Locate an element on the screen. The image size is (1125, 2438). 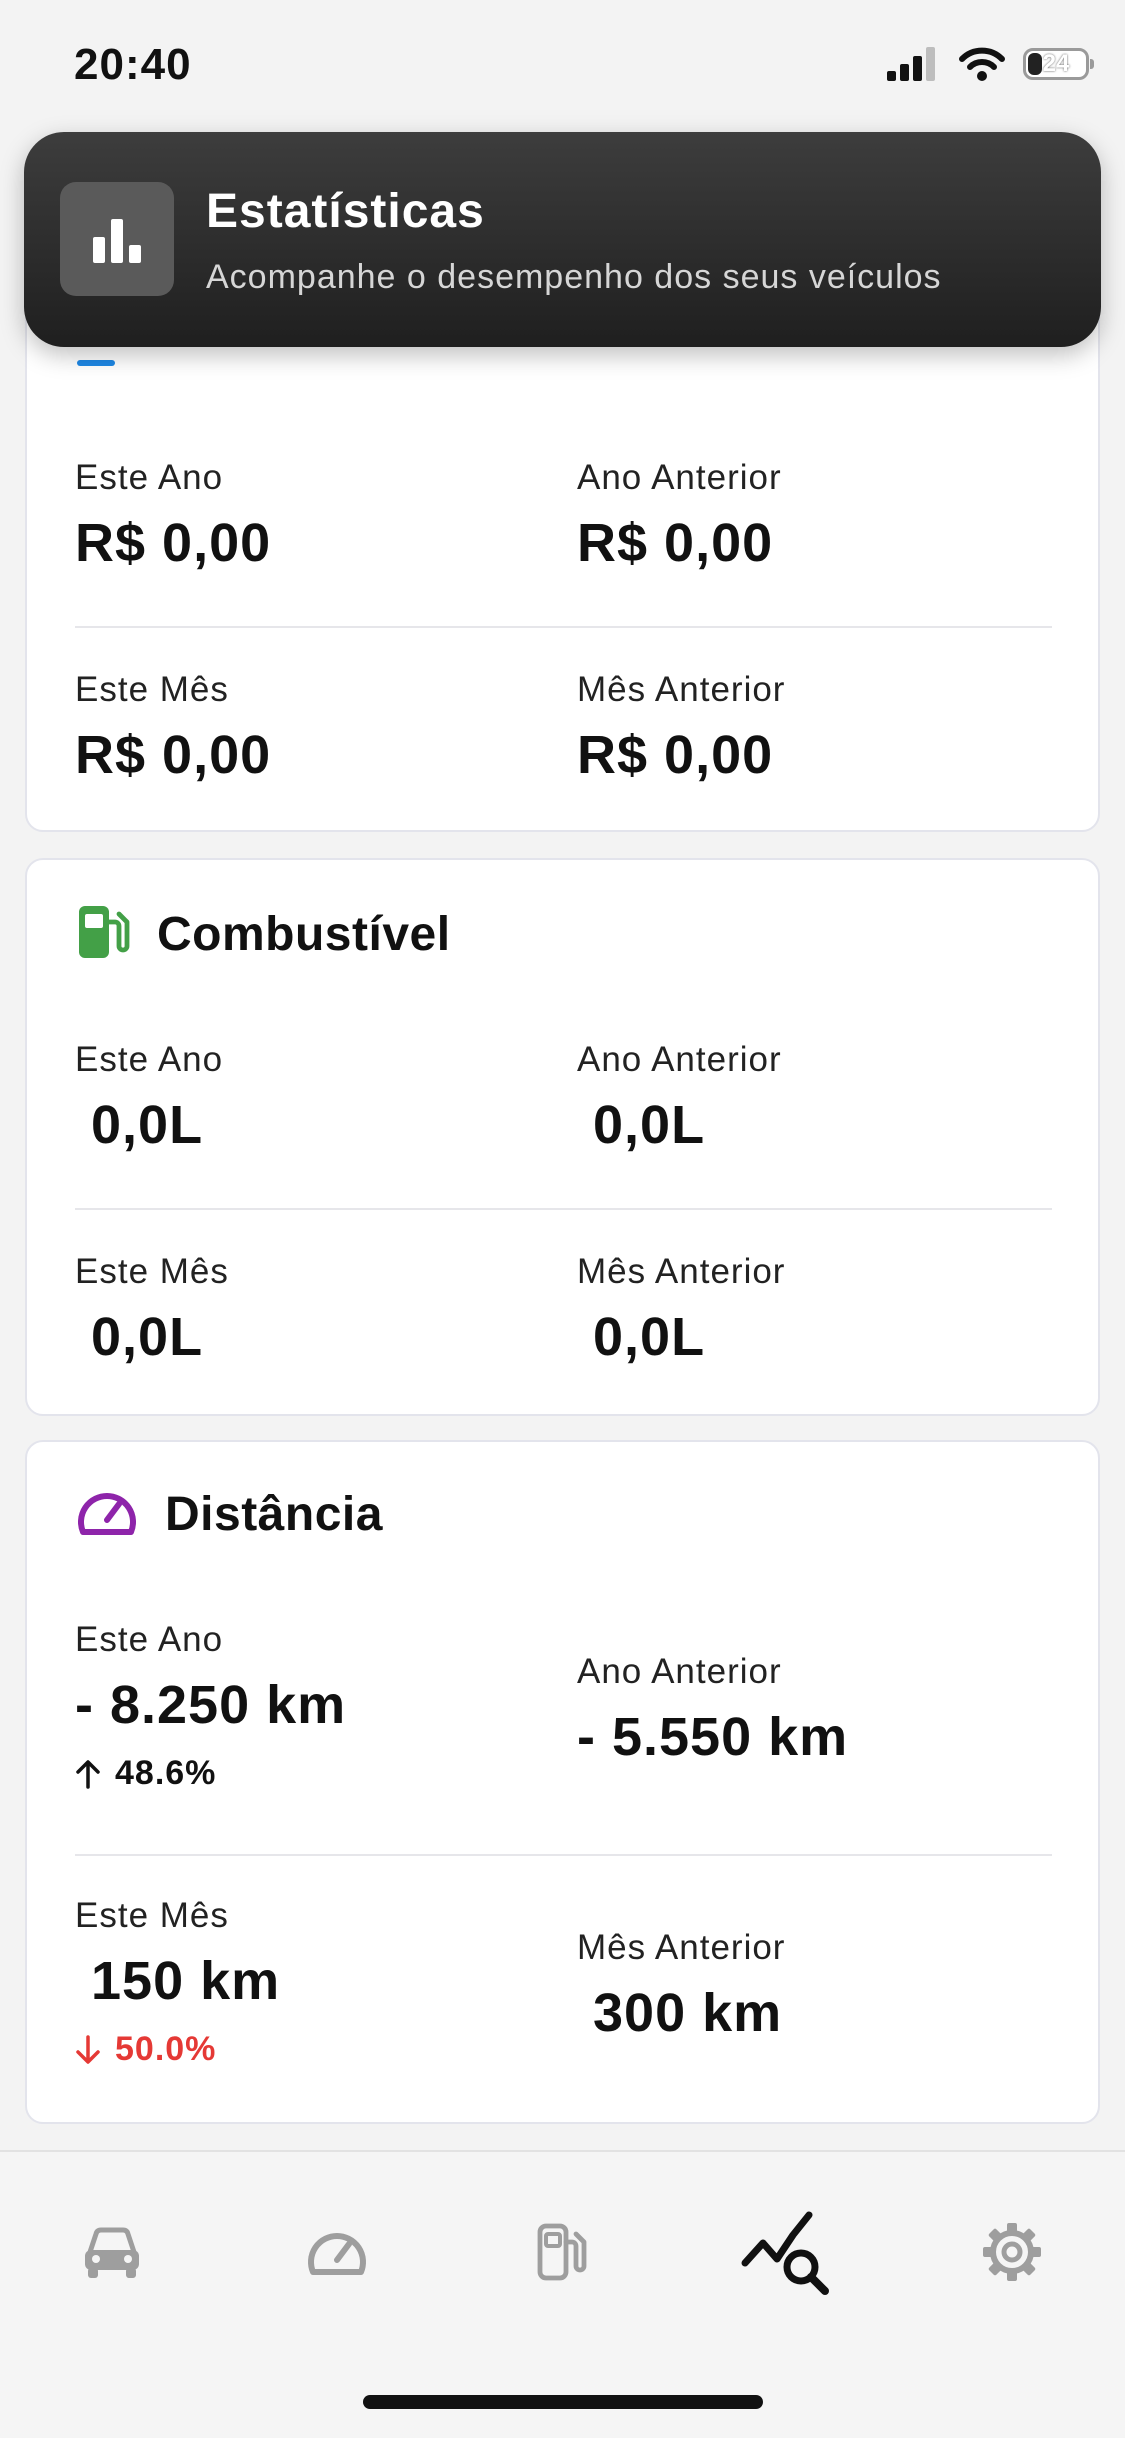
tab-statistics is located at coordinates (787, 2252).